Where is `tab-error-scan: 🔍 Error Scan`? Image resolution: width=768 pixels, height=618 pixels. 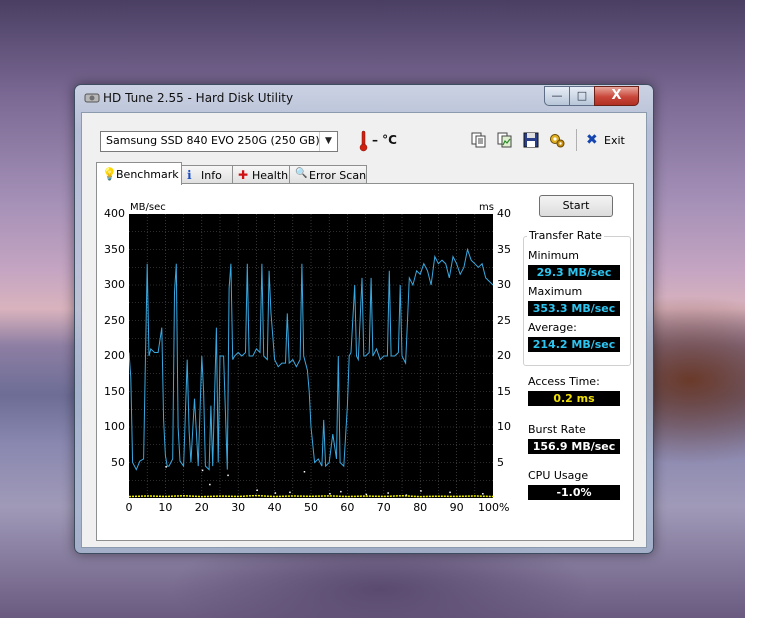 tab-error-scan: 🔍 Error Scan is located at coordinates (328, 174).